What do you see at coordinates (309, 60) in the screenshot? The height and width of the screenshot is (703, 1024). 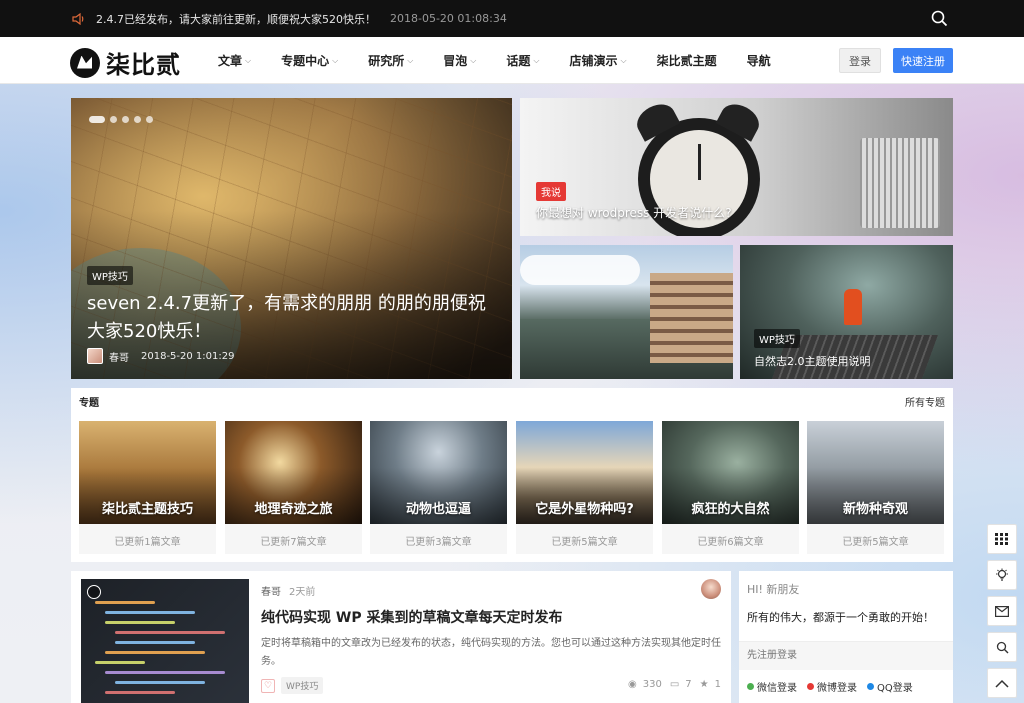 I see `nav-item-topic-center: 专题中心 ⌵` at bounding box center [309, 60].